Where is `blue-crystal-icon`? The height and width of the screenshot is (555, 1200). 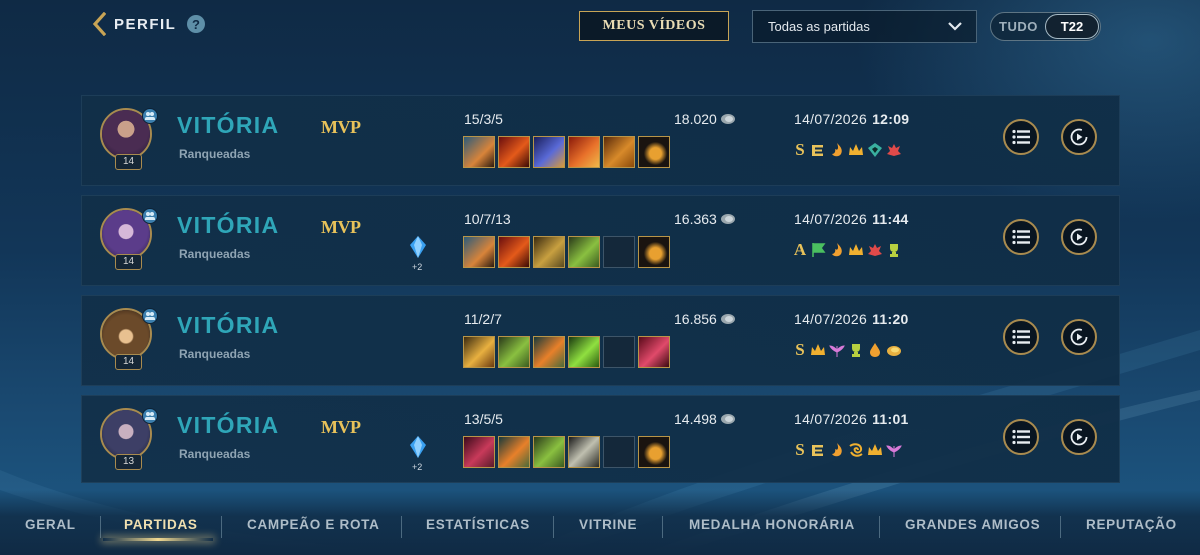
blue-crystal-icon is located at coordinates (418, 447).